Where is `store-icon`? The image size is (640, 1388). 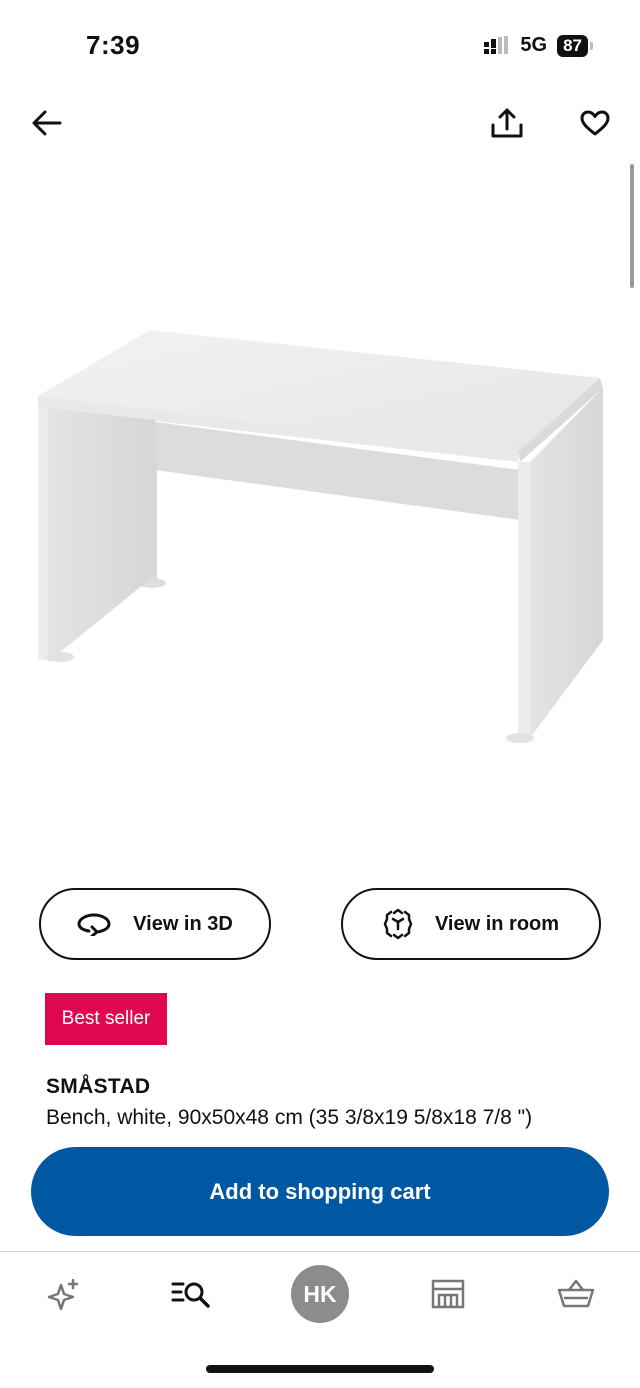
store-icon is located at coordinates (448, 1294).